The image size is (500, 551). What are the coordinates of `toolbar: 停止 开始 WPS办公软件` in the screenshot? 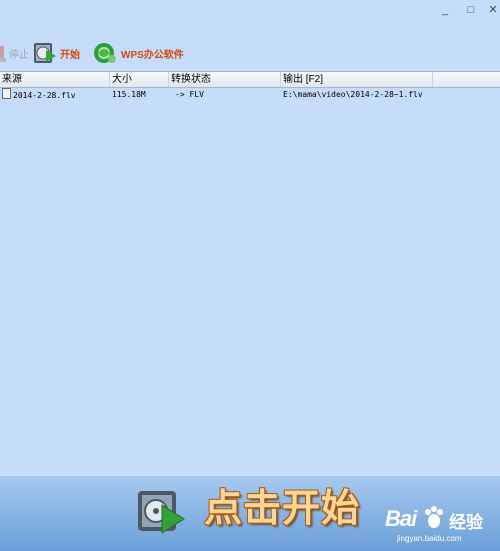 It's located at (250, 53).